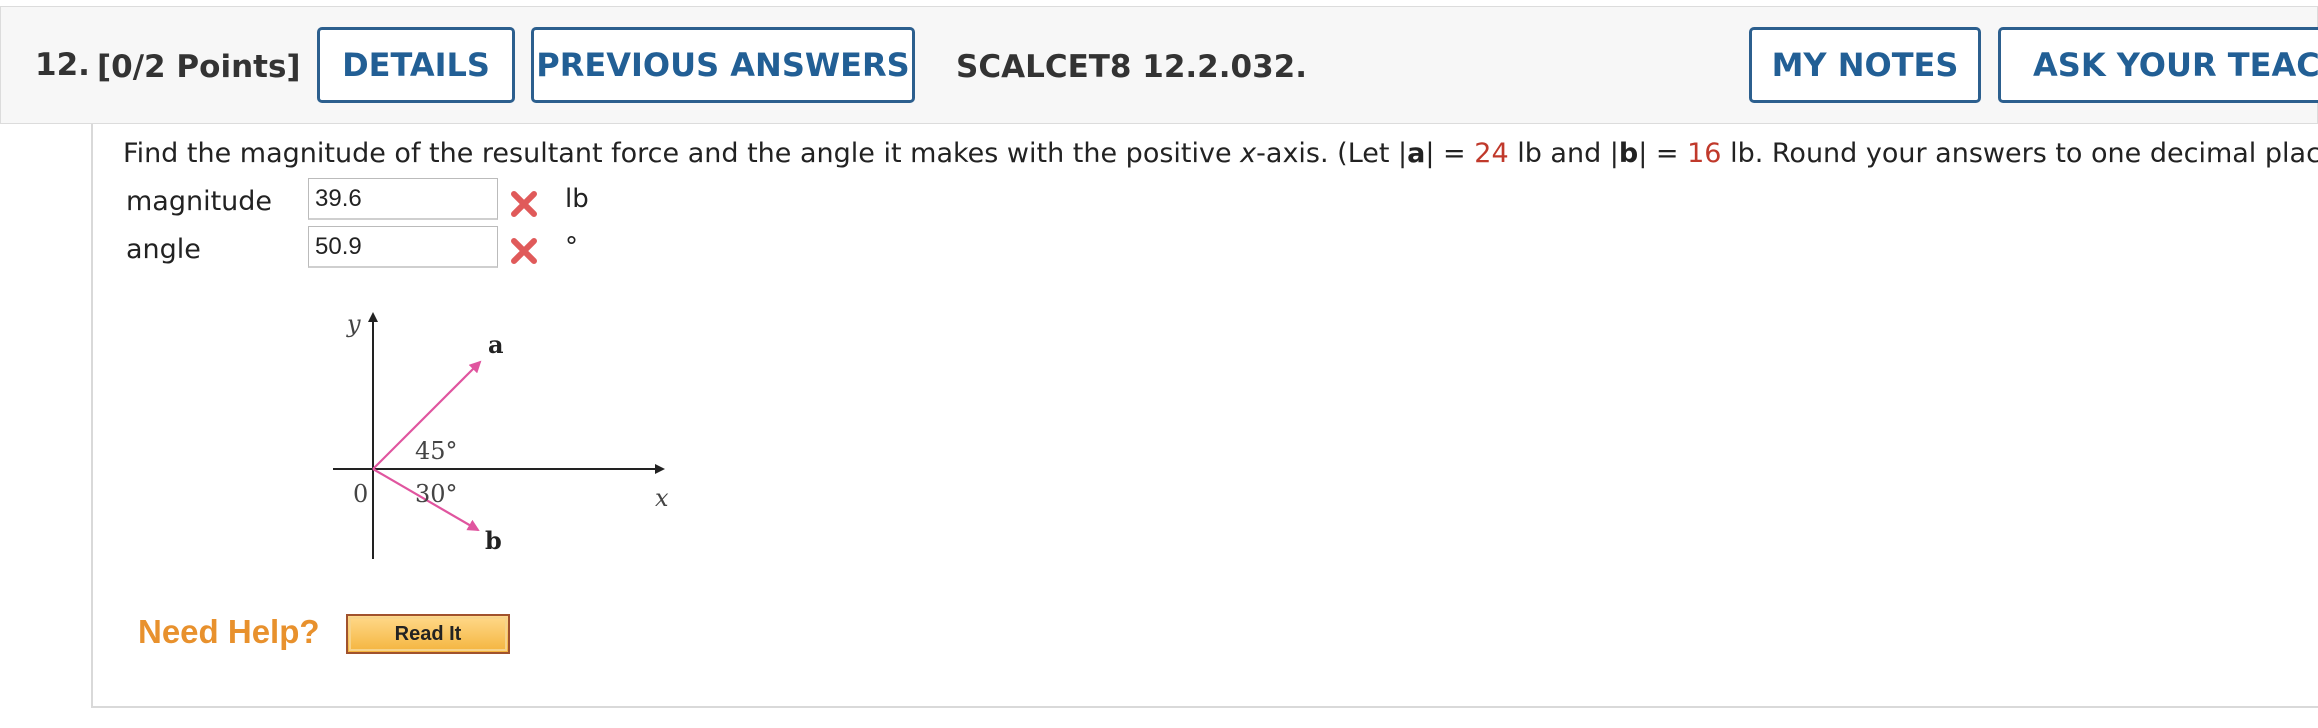 This screenshot has height=728, width=2318. I want to click on question-number: 12., so click(62, 65).